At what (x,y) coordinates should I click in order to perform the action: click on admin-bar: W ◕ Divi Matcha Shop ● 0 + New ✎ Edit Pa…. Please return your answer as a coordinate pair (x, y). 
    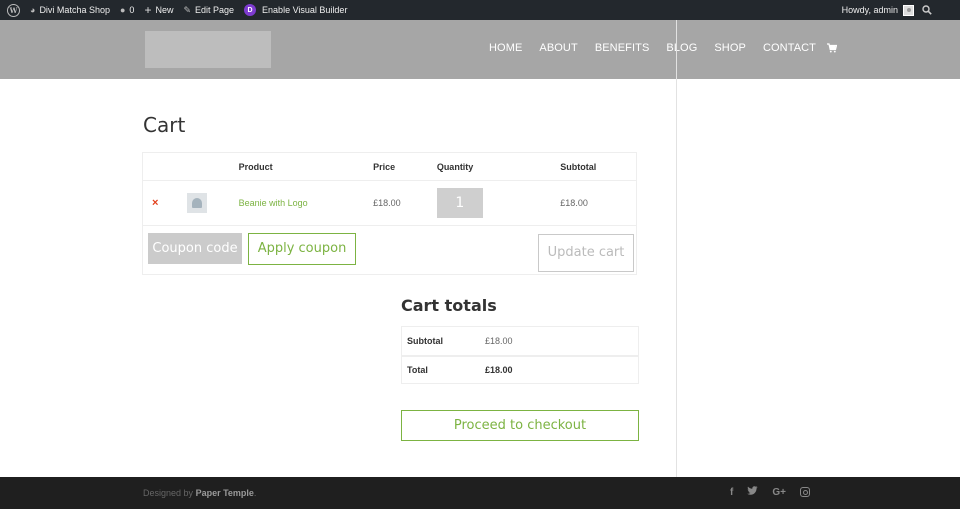
    Looking at the image, I should click on (480, 10).